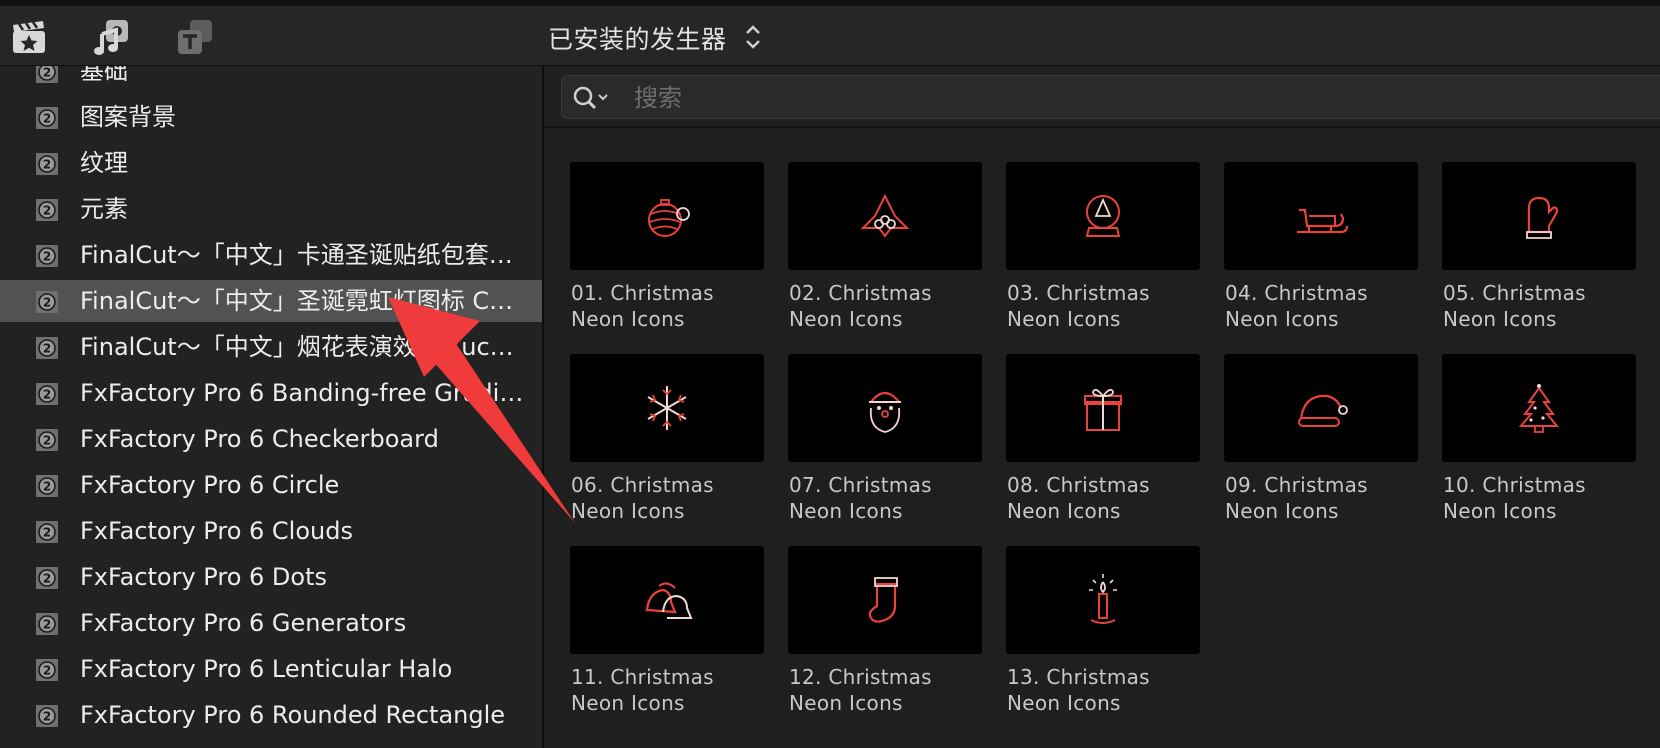 The width and height of the screenshot is (1660, 748). Describe the element at coordinates (216, 531) in the screenshot. I see `sidebar-item-label: FxFactory Pro 6 Clouds` at that location.